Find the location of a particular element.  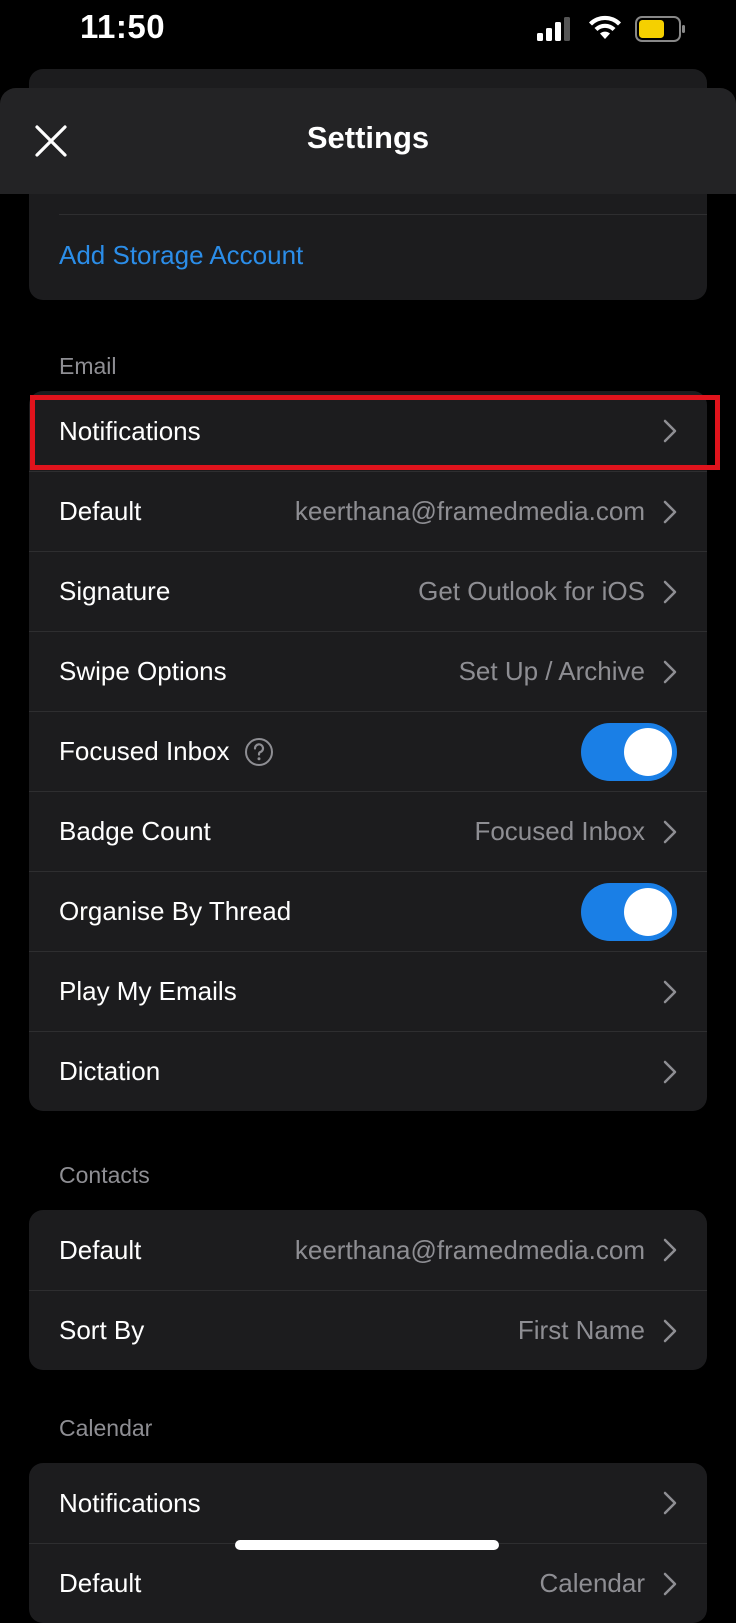

add-storage-account-label: Add Storage Account is located at coordinates (181, 254).